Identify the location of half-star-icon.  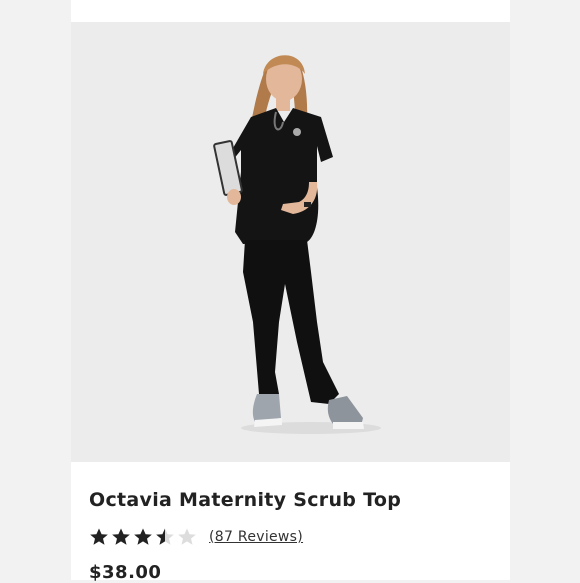
(165, 536).